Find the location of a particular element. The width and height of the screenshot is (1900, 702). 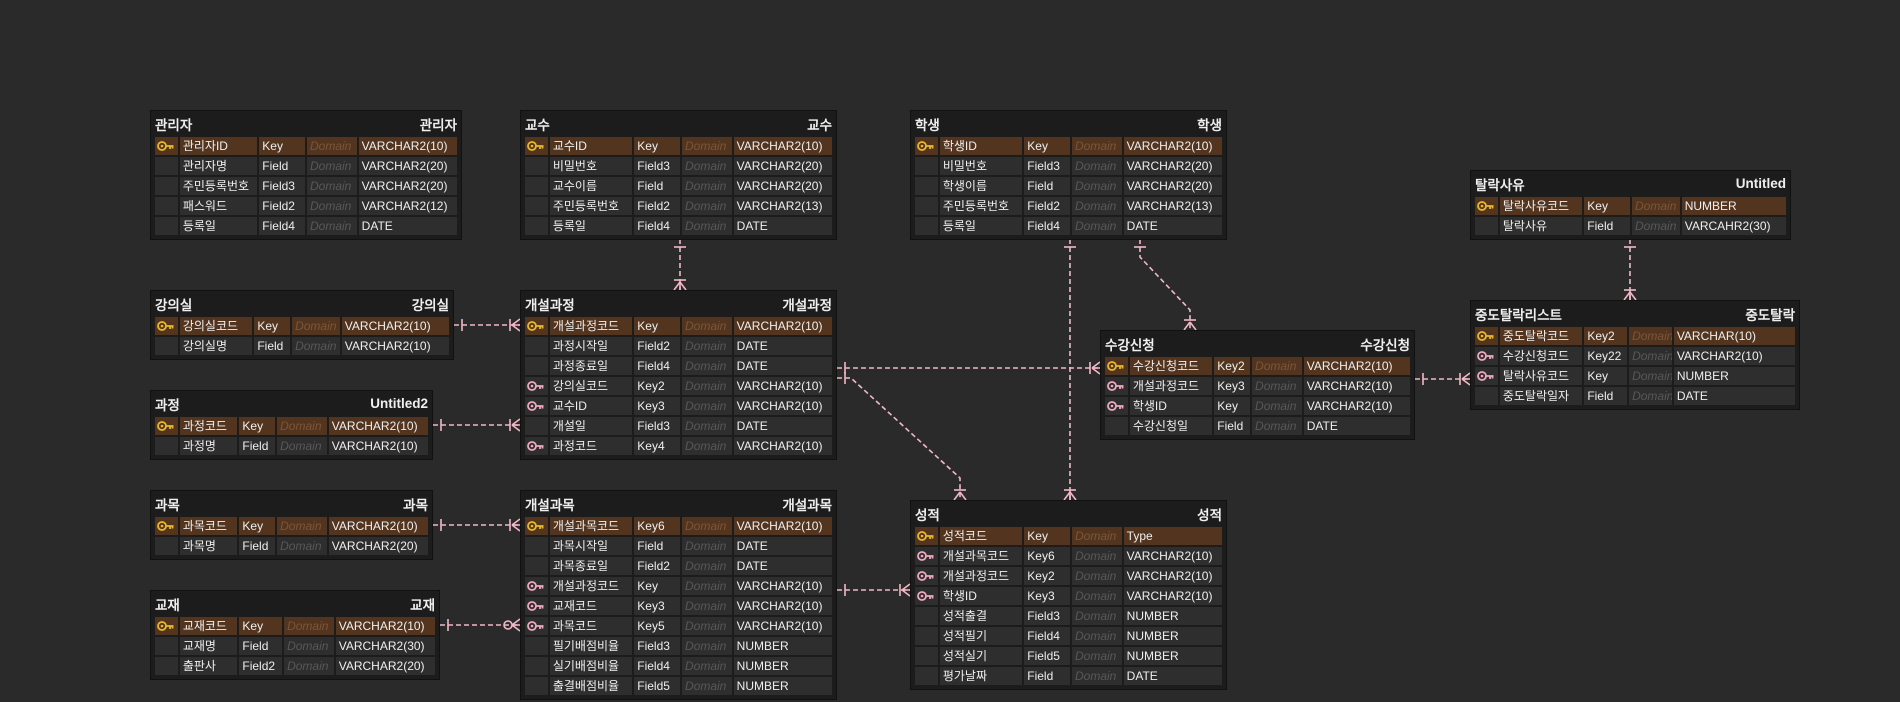

attribute-row: 수강신청코드 Key2 Domain VARCHAR2(10) is located at coordinates (1257, 366).